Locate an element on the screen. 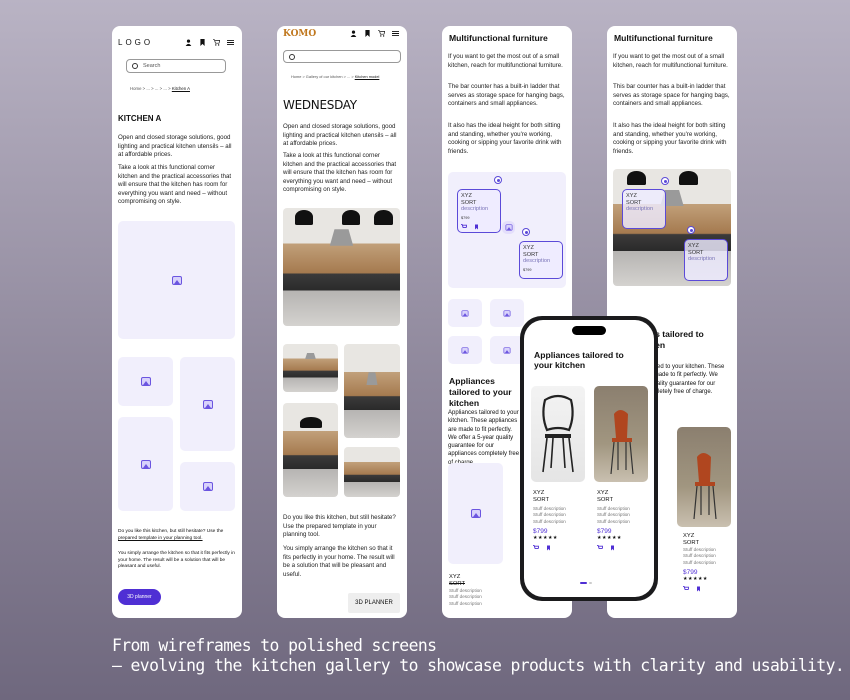 Image resolution: width=850 pixels, height=700 pixels. logo: LOGO is located at coordinates (135, 42).